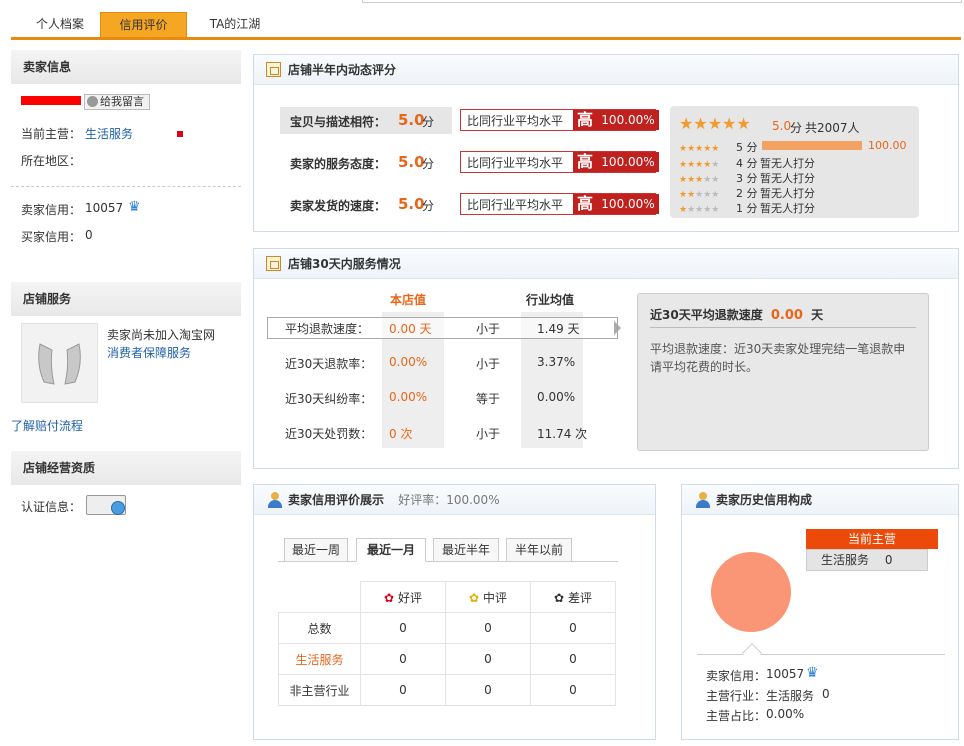 Image resolution: width=964 pixels, height=746 pixels. What do you see at coordinates (126, 67) in the screenshot?
I see `seller-info-header: 卖家信息` at bounding box center [126, 67].